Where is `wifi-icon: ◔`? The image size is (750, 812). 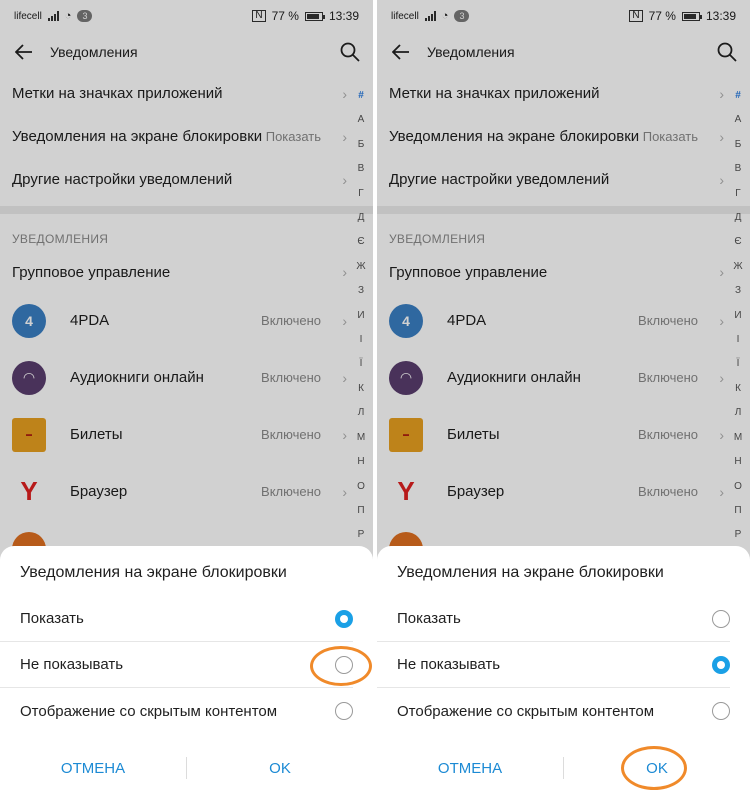
wifi-icon: ◔ is located at coordinates (68, 16).